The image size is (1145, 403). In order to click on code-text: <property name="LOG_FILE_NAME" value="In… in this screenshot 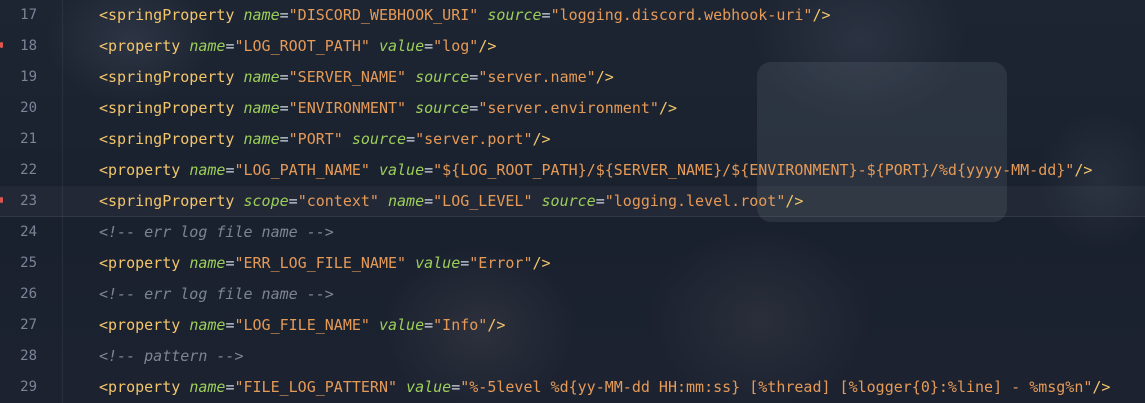, I will do `click(302, 325)`.